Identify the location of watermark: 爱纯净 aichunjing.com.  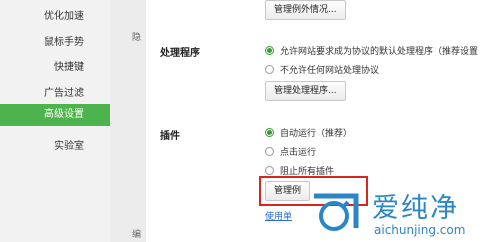
(400, 211).